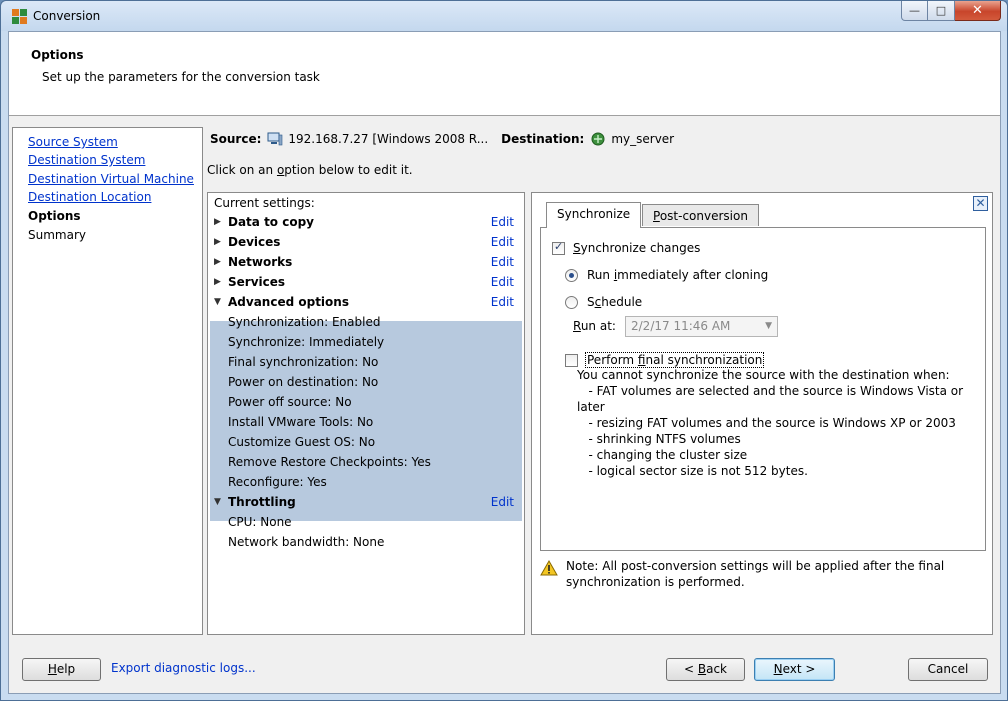  Describe the element at coordinates (577, 326) in the screenshot. I see `mnemonic: R` at that location.